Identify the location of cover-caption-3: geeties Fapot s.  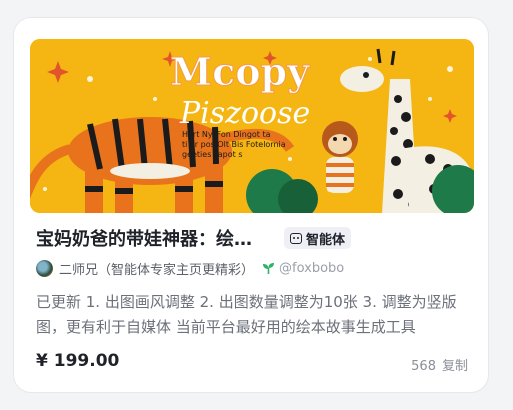
(212, 154).